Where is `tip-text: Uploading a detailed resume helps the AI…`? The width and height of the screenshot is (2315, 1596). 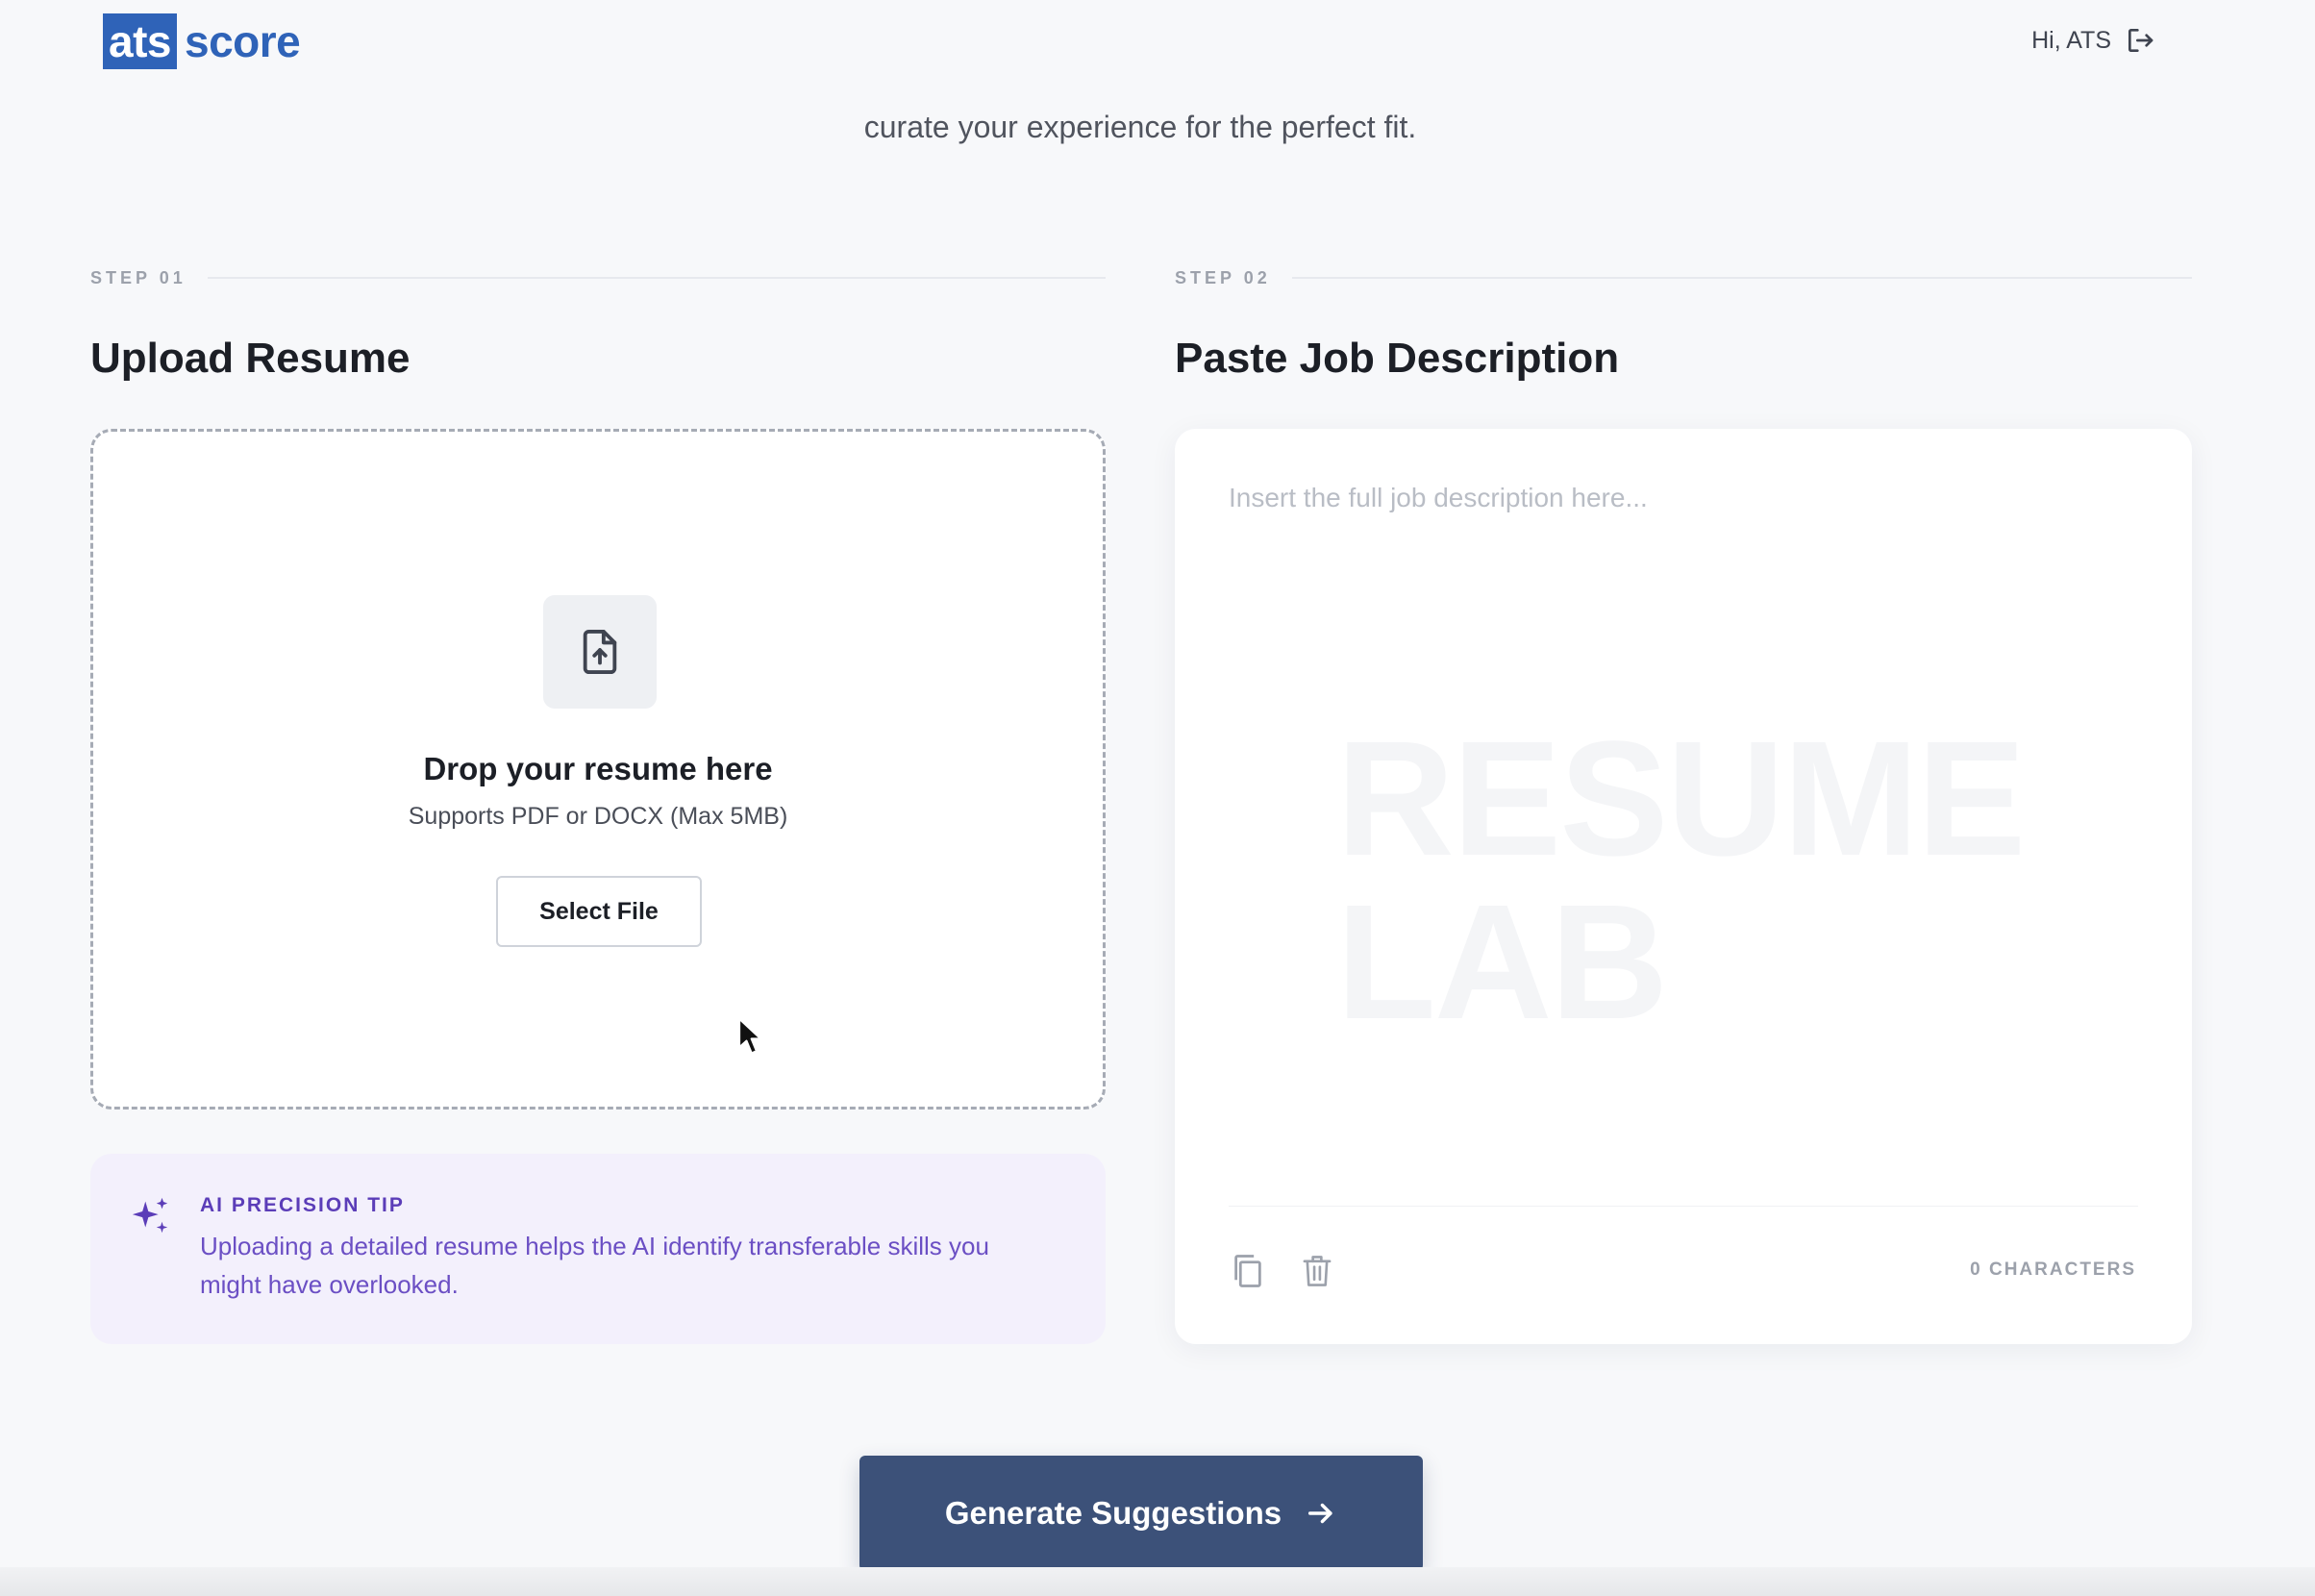
tip-text: Uploading a detailed resume helps the AI… is located at coordinates (594, 1265).